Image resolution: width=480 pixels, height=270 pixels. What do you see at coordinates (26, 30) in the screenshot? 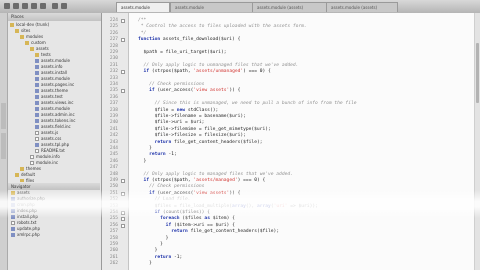
I see `tree-item-label: sites` at bounding box center [26, 30].